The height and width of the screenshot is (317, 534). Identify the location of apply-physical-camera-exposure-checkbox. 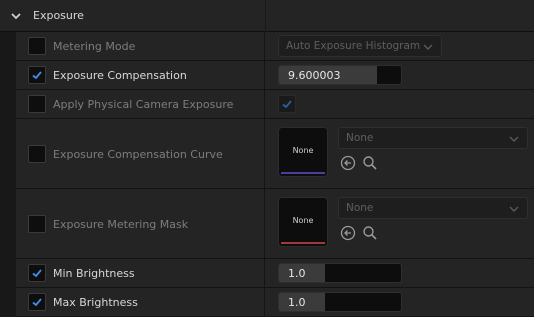
(287, 104).